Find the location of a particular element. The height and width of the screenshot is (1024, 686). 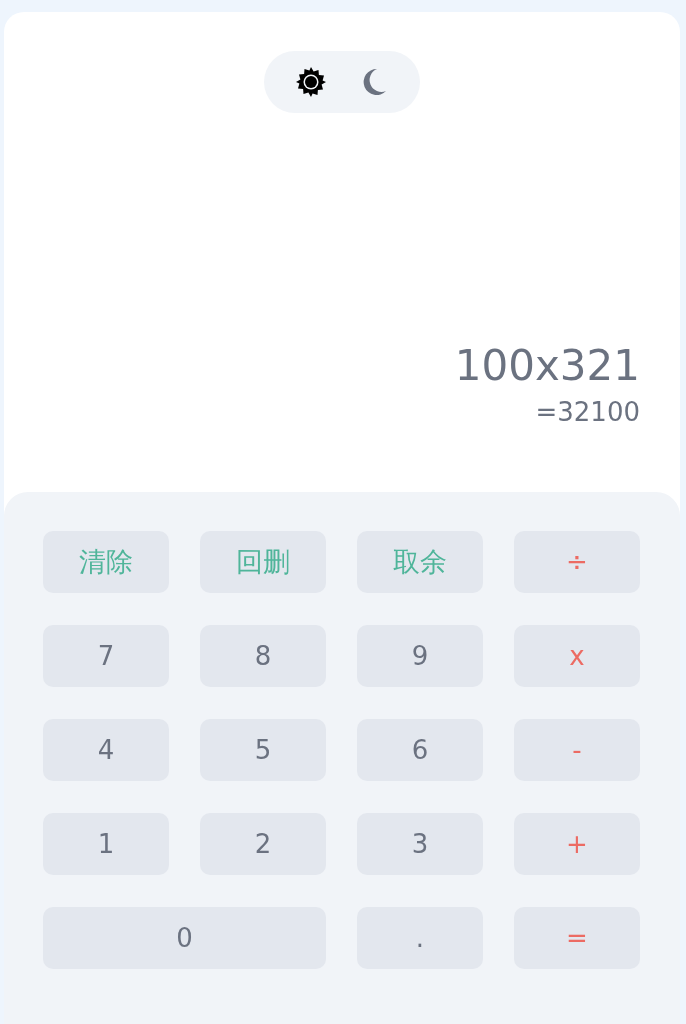

operator-key: + is located at coordinates (577, 844).